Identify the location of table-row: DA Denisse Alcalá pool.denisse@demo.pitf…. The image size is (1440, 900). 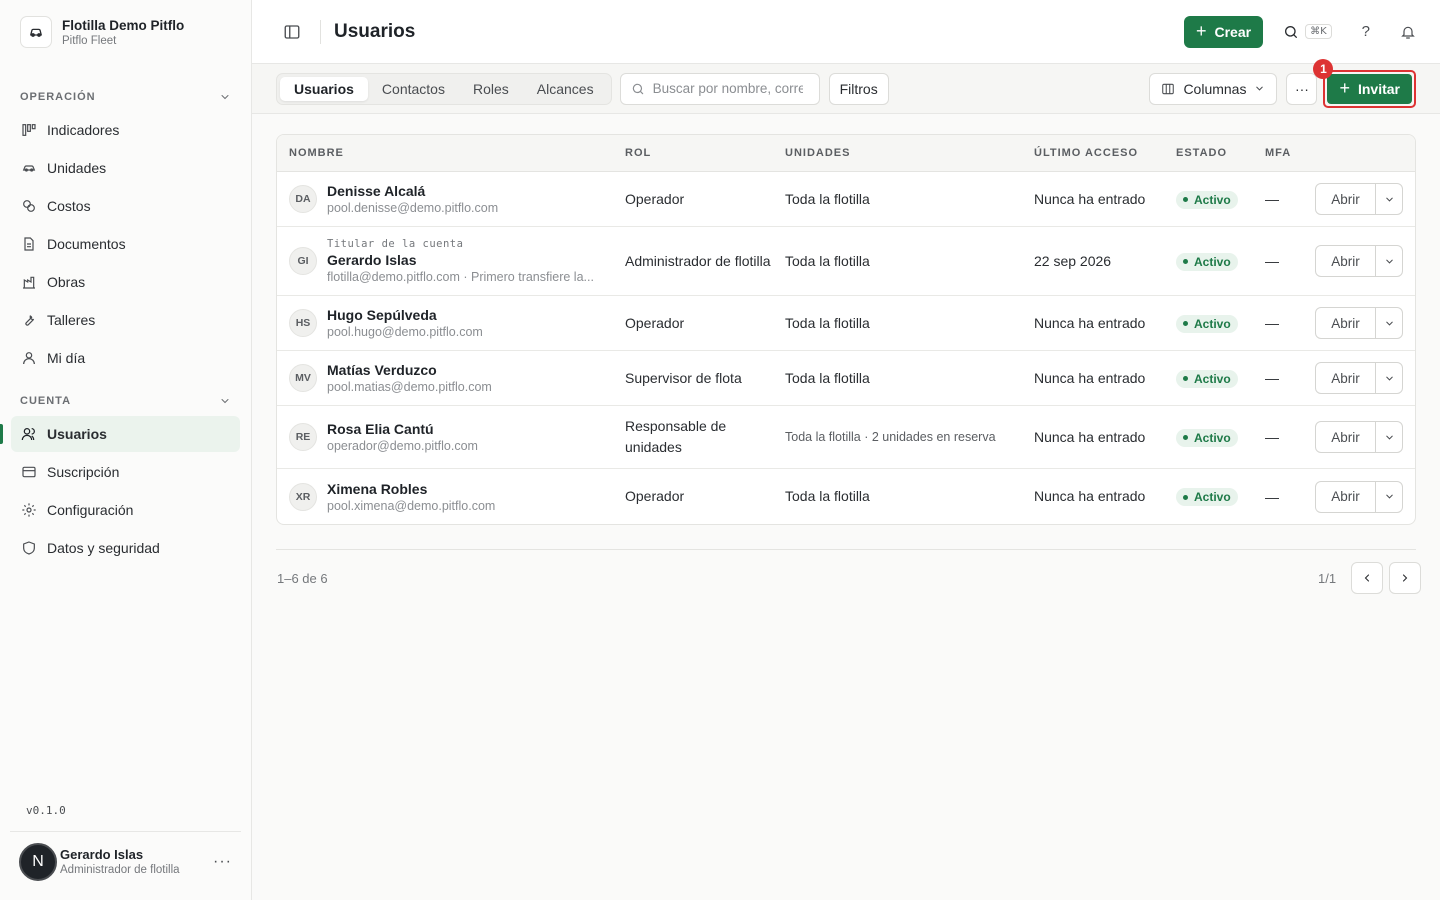
(846, 199).